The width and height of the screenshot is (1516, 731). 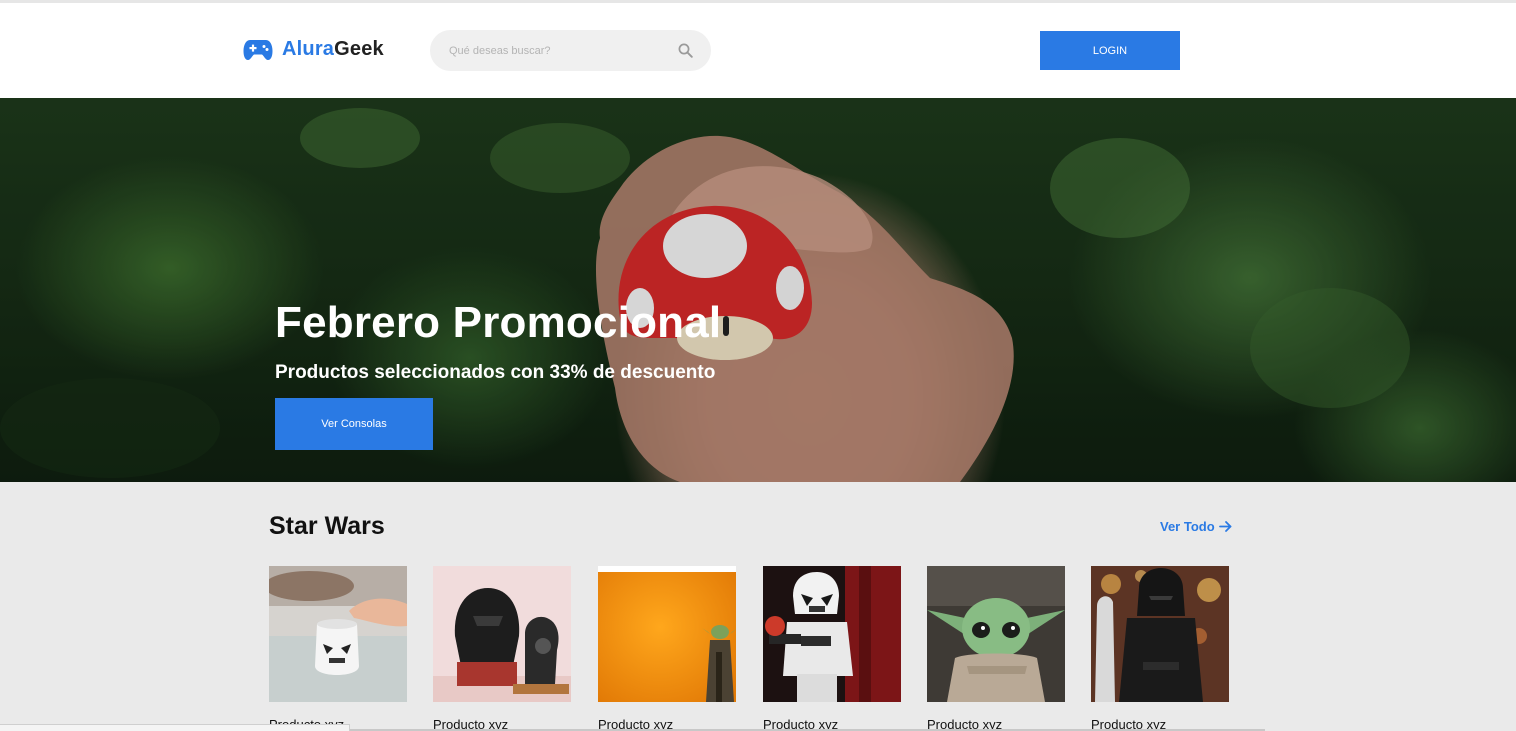 I want to click on view-all-label: Ver Todo, so click(x=1187, y=526).